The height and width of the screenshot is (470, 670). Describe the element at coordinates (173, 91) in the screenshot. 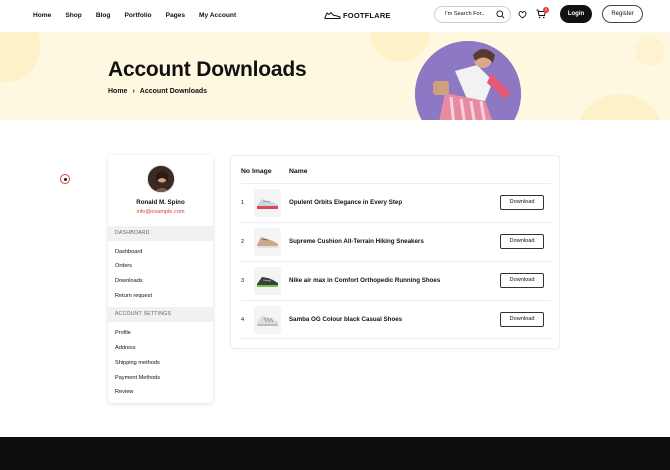

I see `breadcrumb-current: Account Downloads` at that location.